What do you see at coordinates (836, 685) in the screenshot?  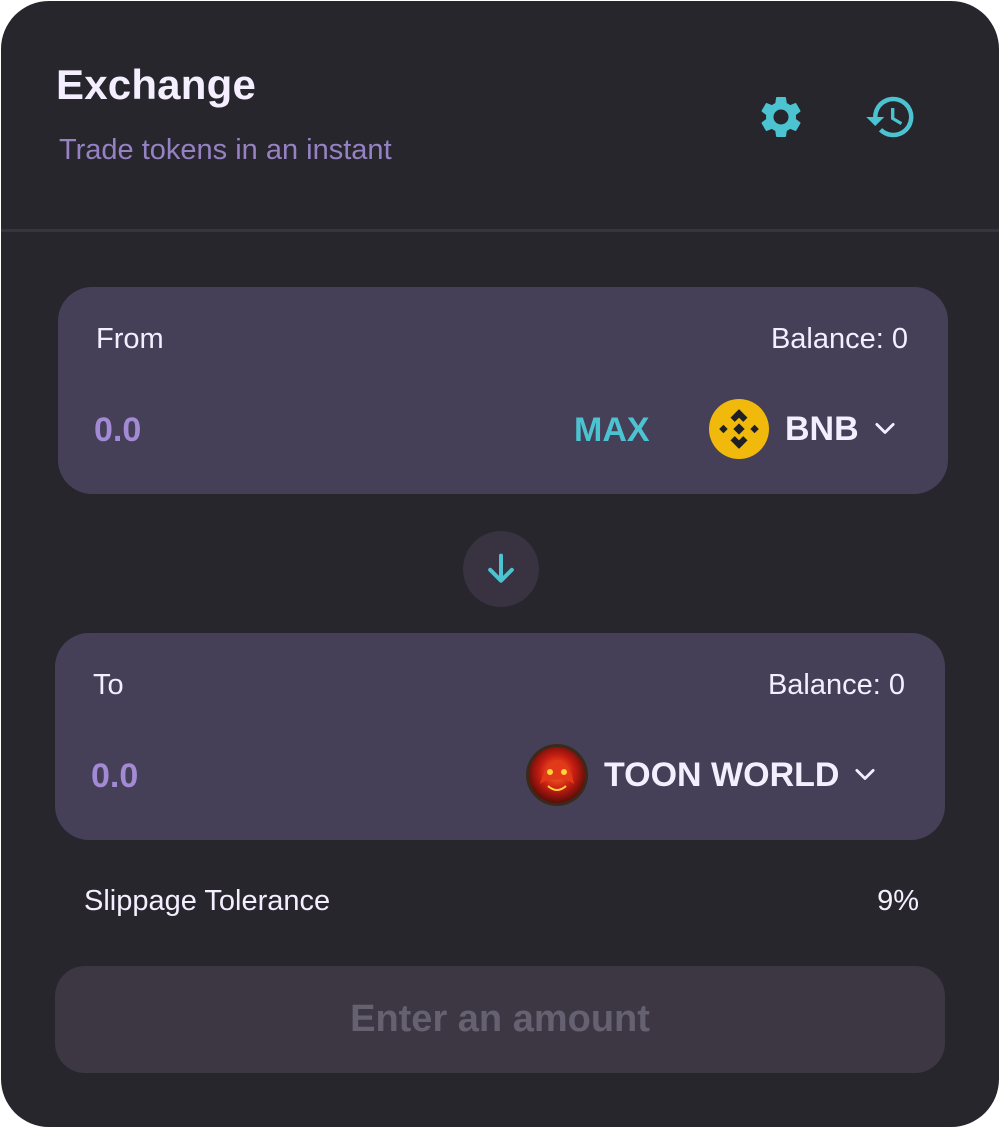 I see `to-balance: Balance: 0` at bounding box center [836, 685].